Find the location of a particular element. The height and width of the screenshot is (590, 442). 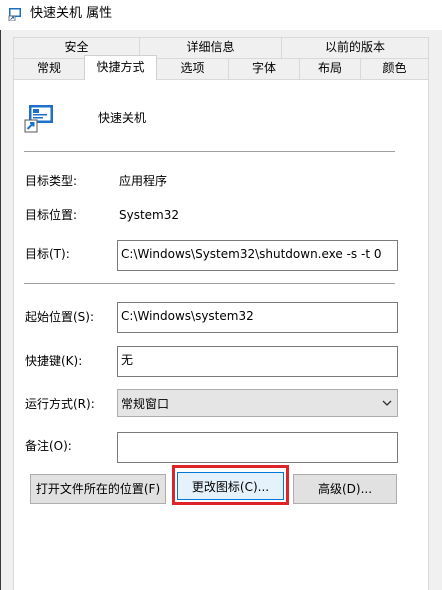

chevron-down-icon is located at coordinates (387, 403).